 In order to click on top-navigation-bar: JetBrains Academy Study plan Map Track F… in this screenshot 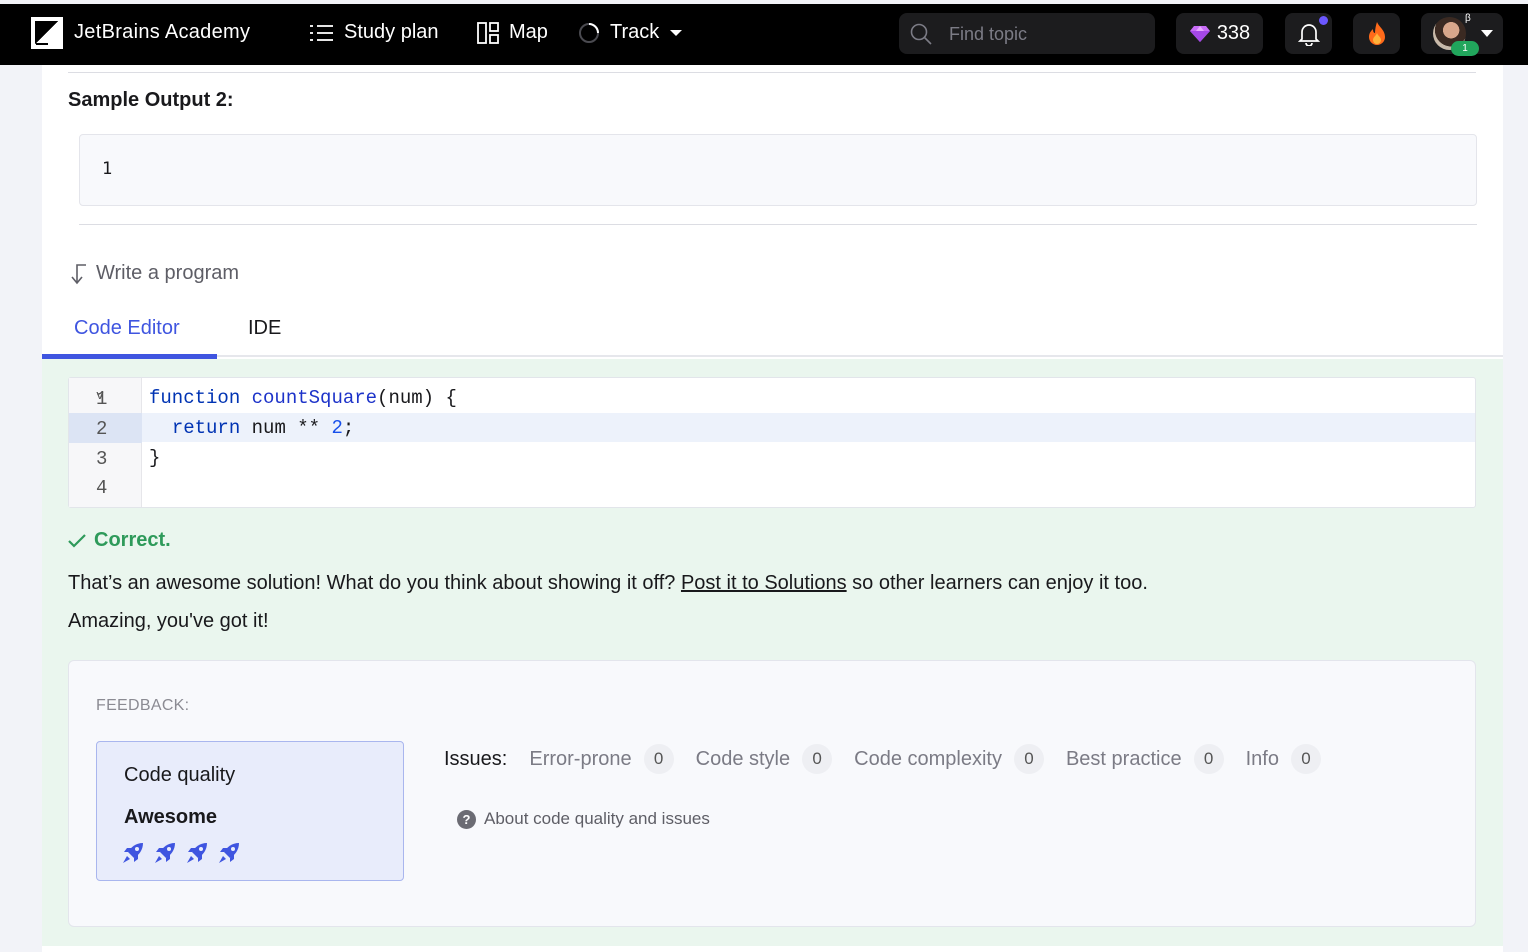, I will do `click(764, 34)`.